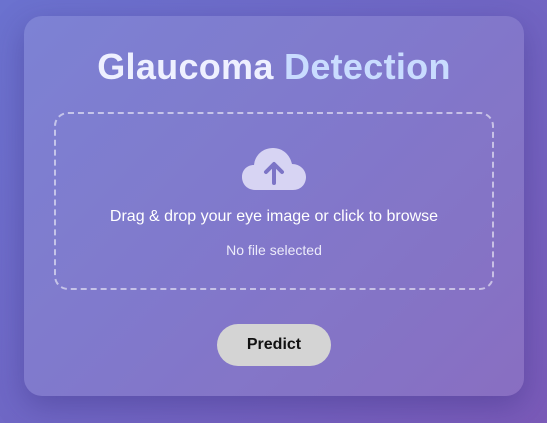  I want to click on title-word-detection: Detection, so click(367, 66).